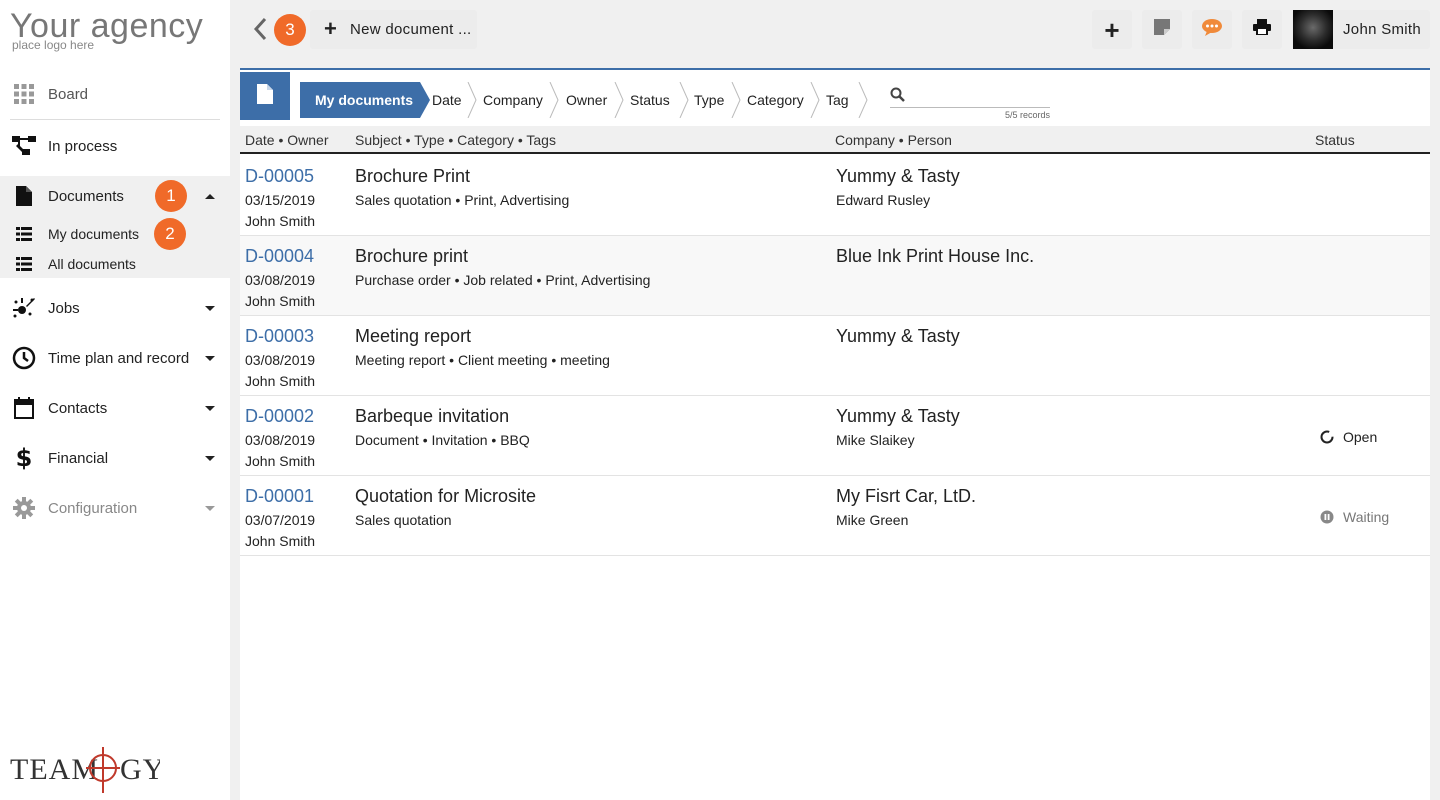 Image resolution: width=1440 pixels, height=800 pixels. Describe the element at coordinates (24, 196) in the screenshot. I see `document-icon` at that location.